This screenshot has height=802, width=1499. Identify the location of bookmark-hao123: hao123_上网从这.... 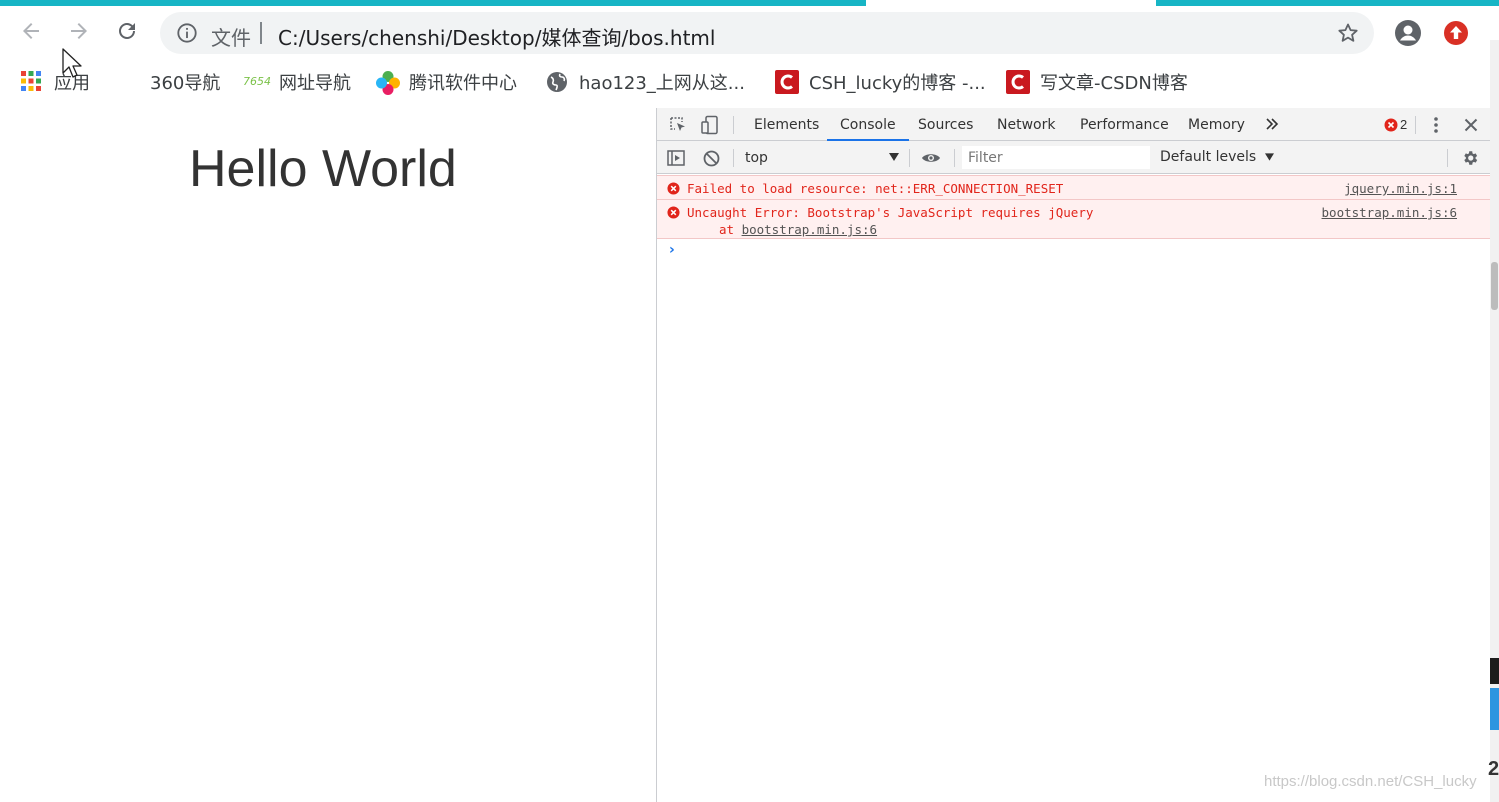
(645, 82).